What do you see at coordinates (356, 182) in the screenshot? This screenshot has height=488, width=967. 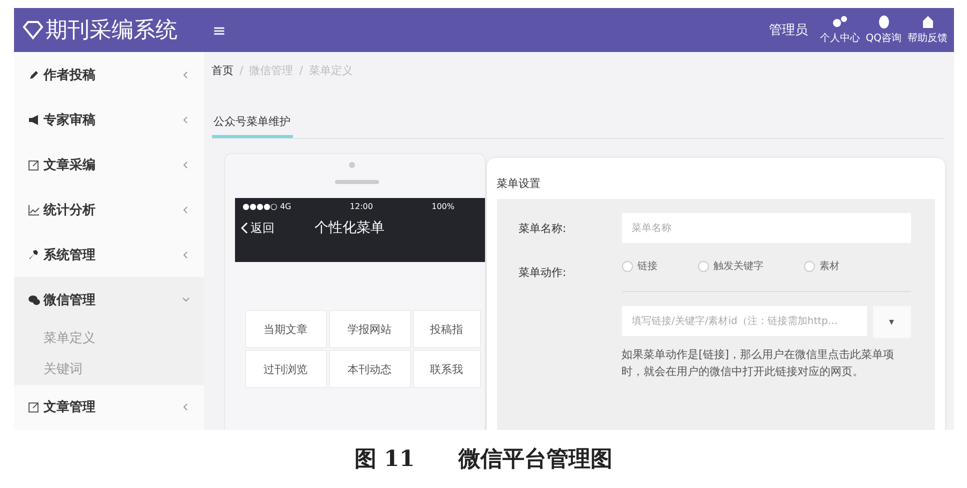 I see `speaker-bar` at bounding box center [356, 182].